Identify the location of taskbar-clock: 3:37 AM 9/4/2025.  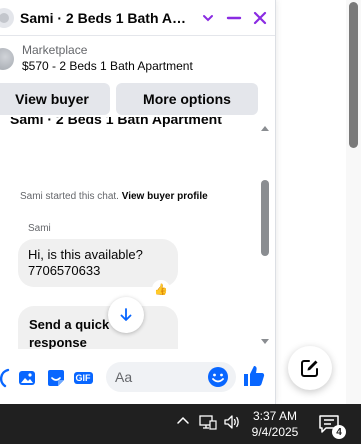
(275, 424).